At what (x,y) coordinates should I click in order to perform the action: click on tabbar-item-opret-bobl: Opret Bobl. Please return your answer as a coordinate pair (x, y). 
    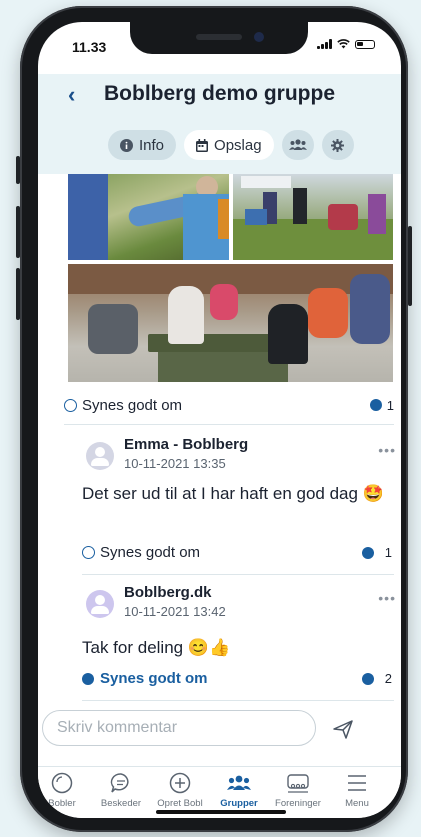
    Looking at the image, I should click on (180, 790).